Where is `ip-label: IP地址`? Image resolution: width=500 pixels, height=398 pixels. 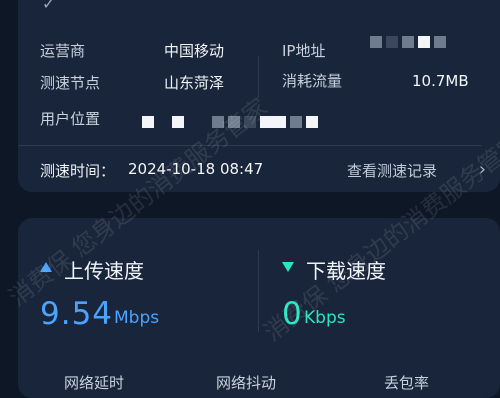
ip-label: IP地址 is located at coordinates (304, 51).